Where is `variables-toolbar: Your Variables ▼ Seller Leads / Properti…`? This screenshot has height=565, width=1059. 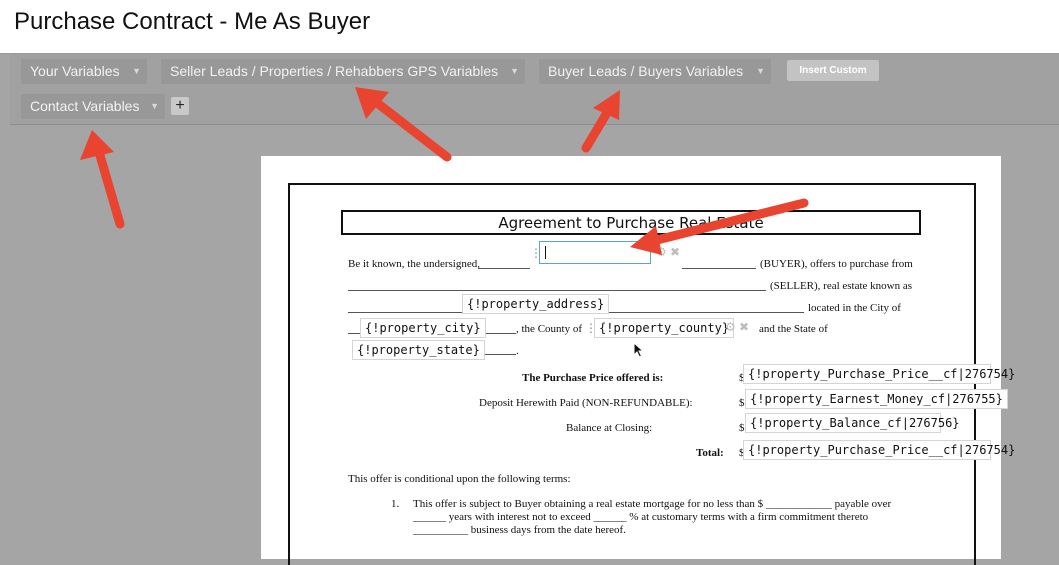 variables-toolbar: Your Variables ▼ Seller Leads / Properti… is located at coordinates (534, 89).